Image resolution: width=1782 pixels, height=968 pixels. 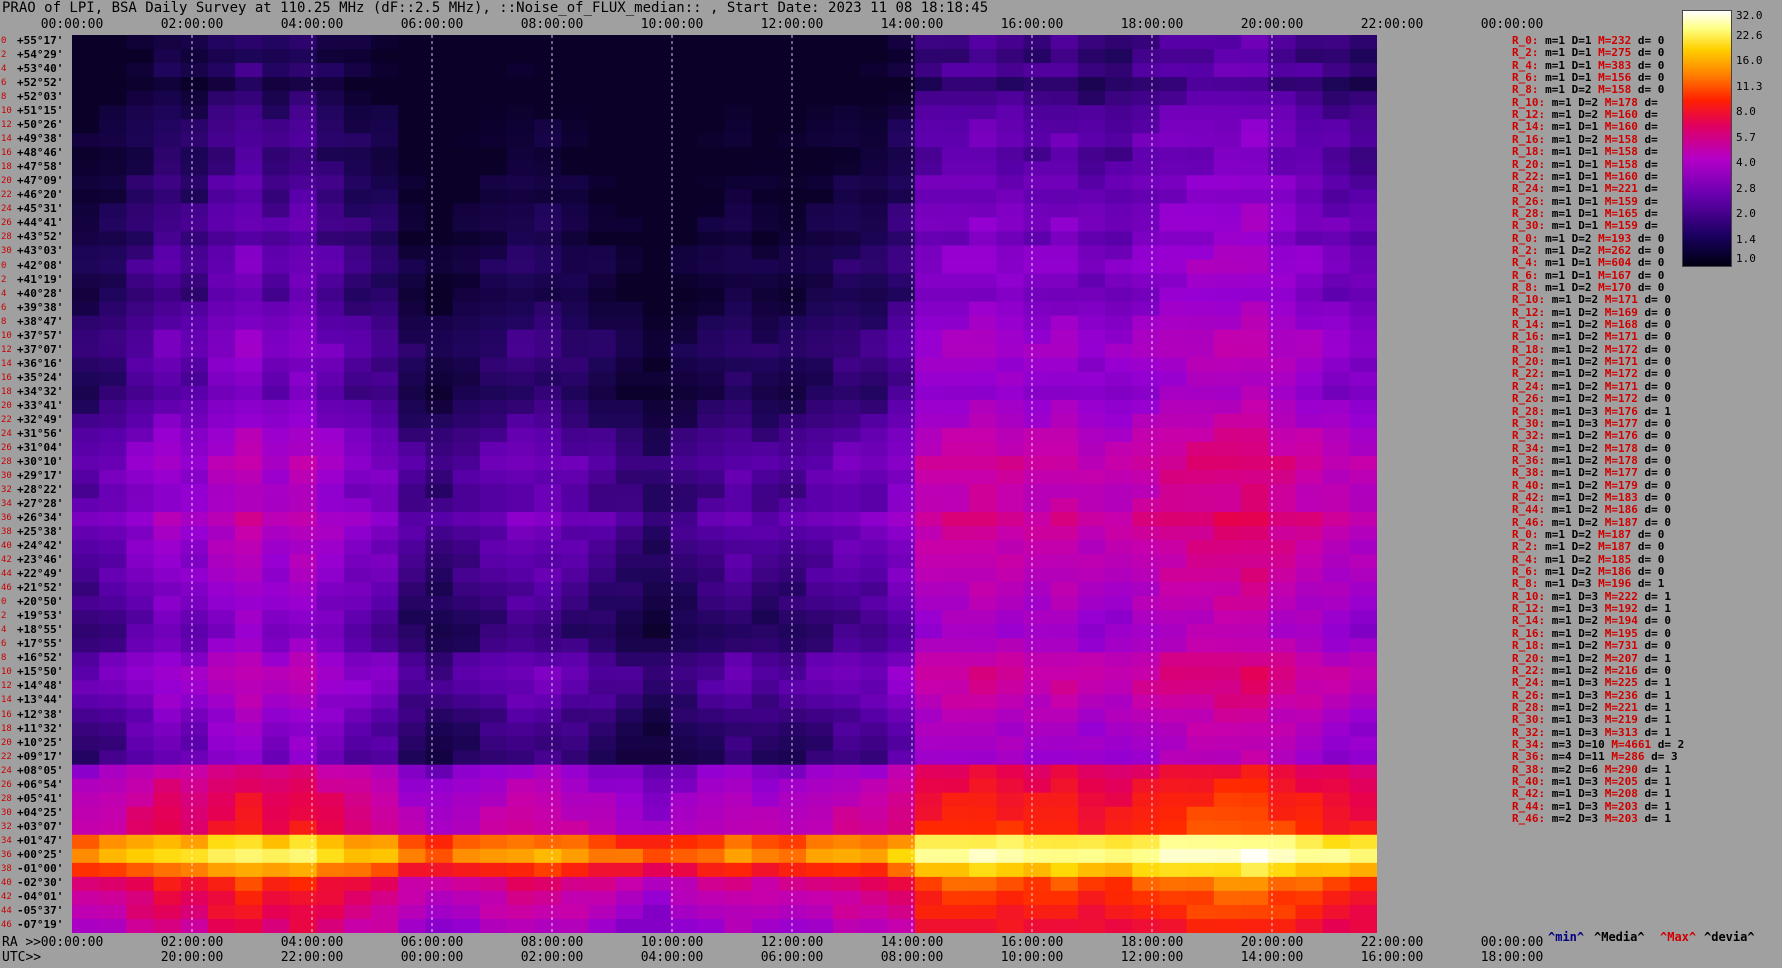 What do you see at coordinates (1529, 40) in the screenshot?
I see `stat-ray: R_0:` at bounding box center [1529, 40].